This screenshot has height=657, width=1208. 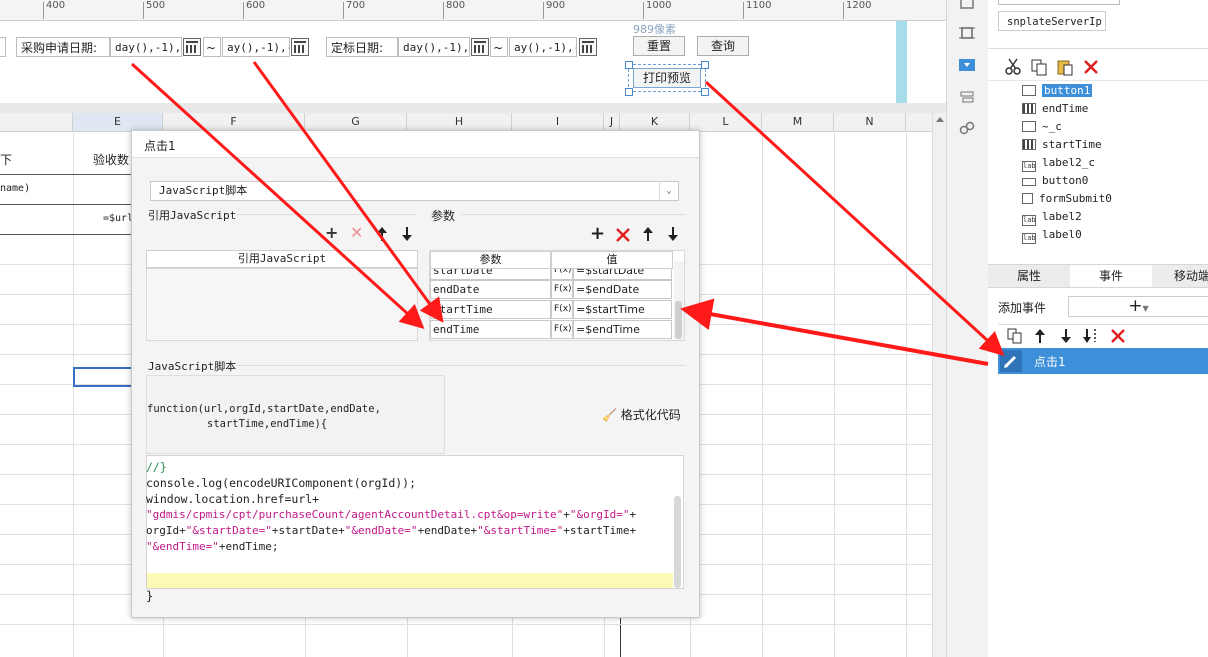 What do you see at coordinates (281, 483) in the screenshot?
I see `code-line: console.log(encodeURIComponent(orgId));` at bounding box center [281, 483].